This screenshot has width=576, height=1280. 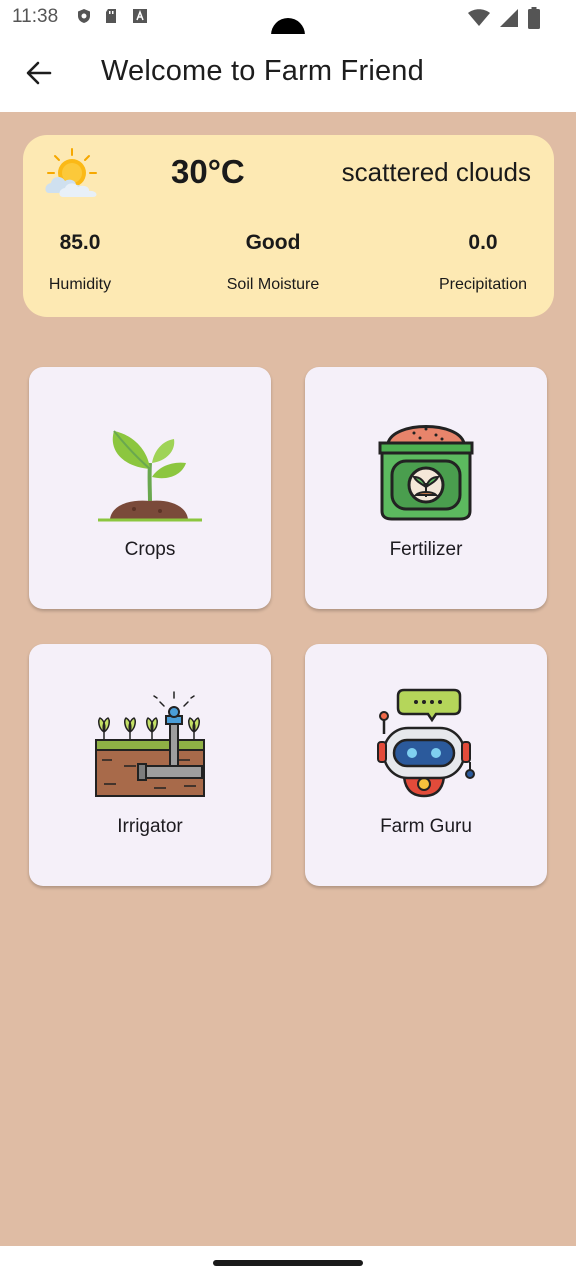 What do you see at coordinates (35, 16) in the screenshot?
I see `status-time: 11:38` at bounding box center [35, 16].